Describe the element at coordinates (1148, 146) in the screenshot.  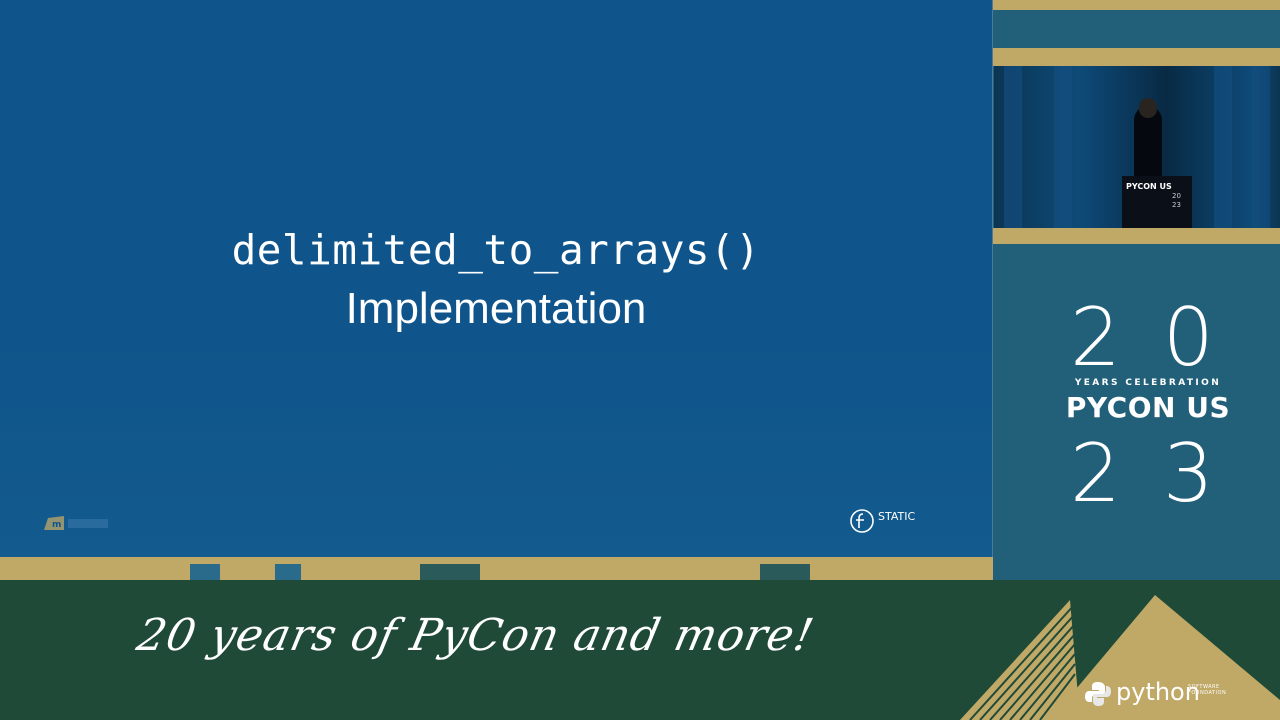
I see `speaker-figure` at that location.